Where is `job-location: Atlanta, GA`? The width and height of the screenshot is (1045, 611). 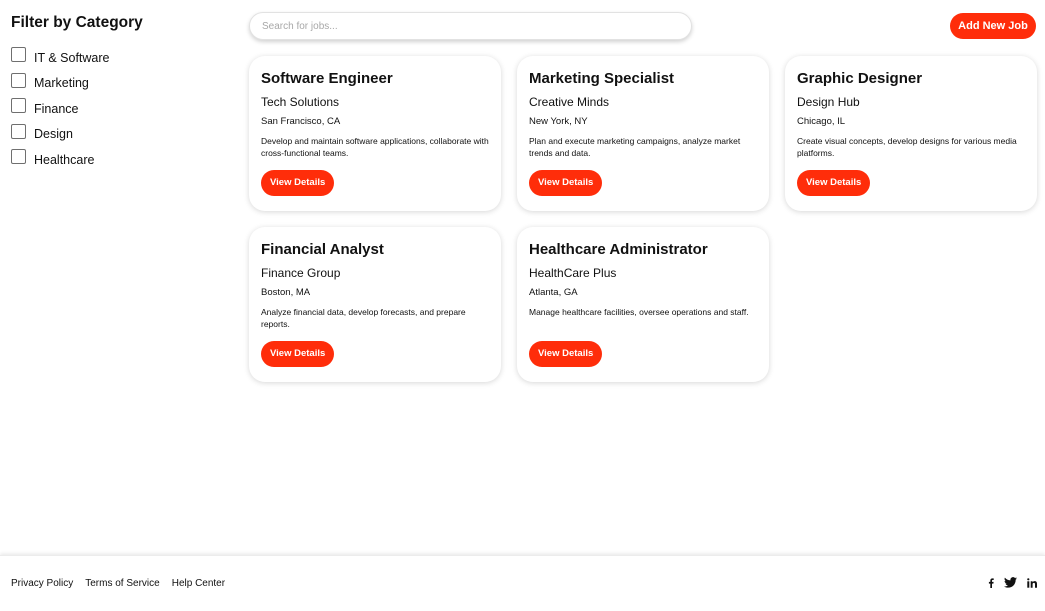
job-location: Atlanta, GA is located at coordinates (553, 292).